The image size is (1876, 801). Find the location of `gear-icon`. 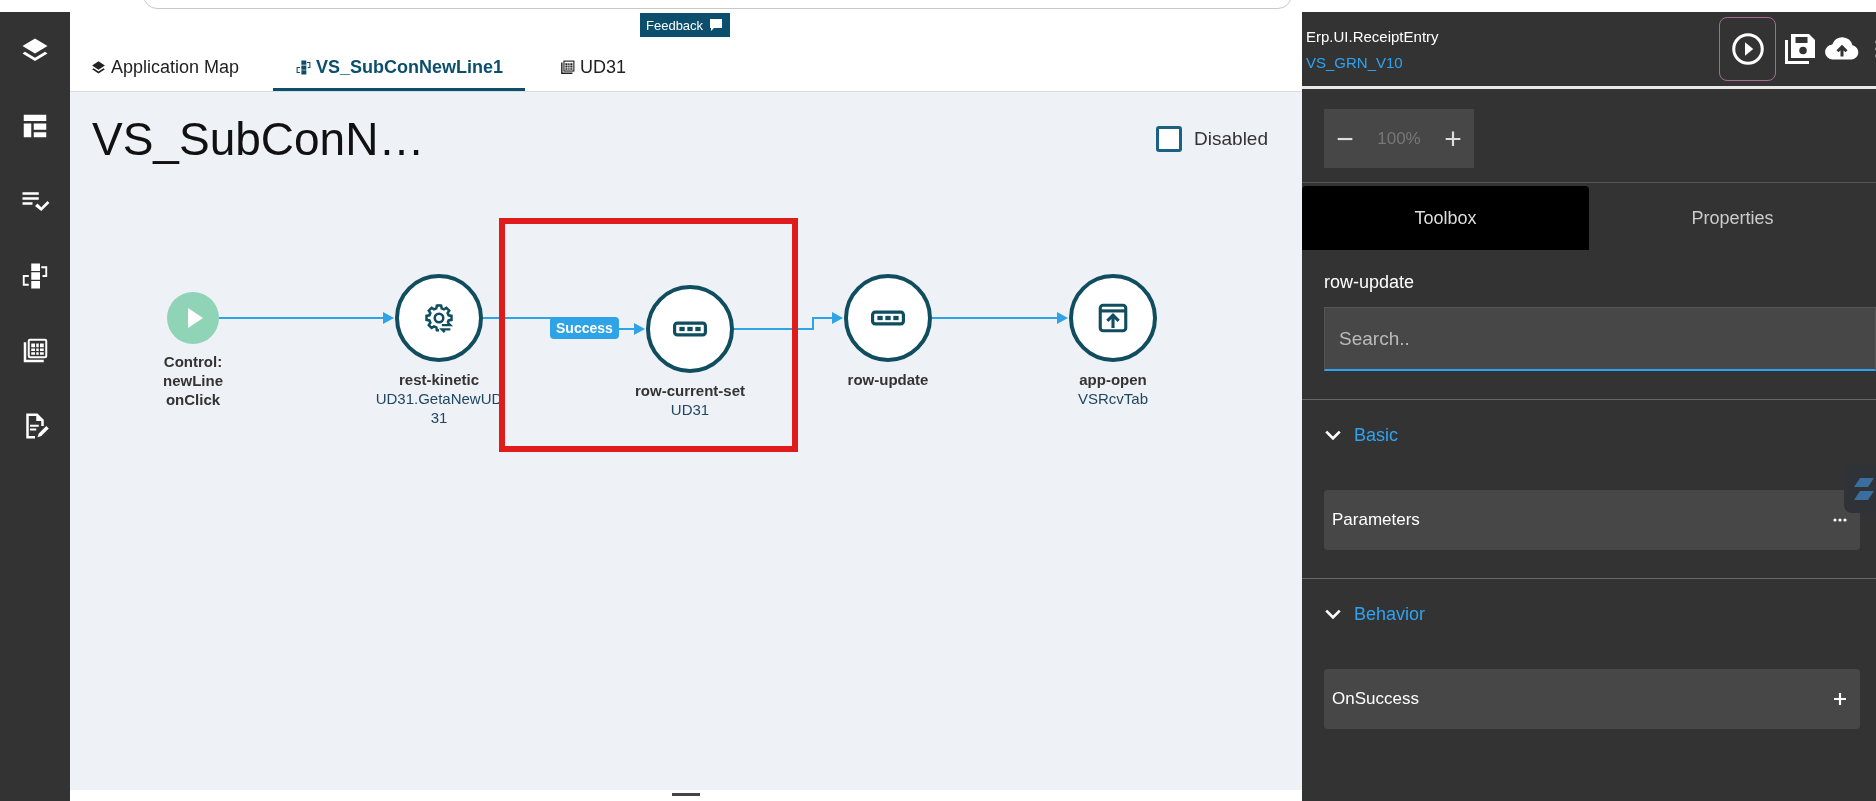

gear-icon is located at coordinates (439, 318).